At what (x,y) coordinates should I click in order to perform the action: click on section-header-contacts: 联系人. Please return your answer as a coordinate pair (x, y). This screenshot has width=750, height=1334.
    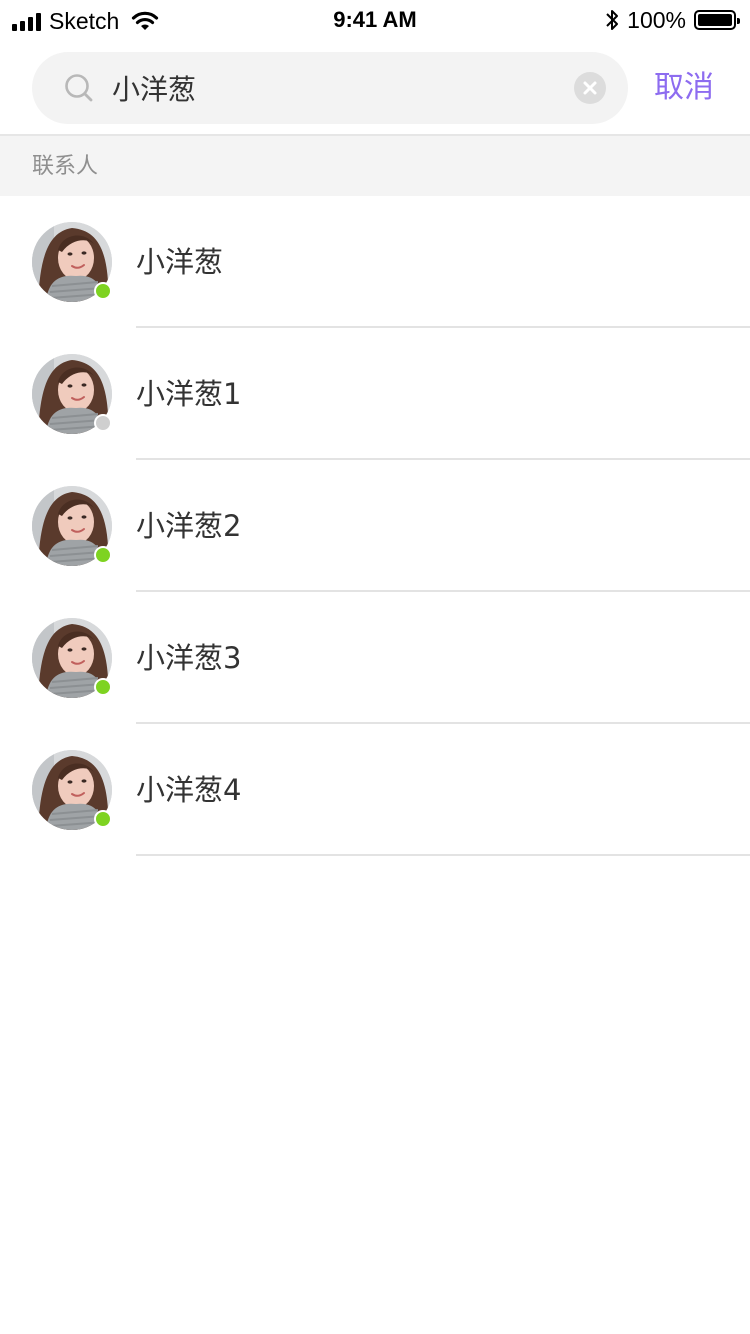
    Looking at the image, I should click on (375, 166).